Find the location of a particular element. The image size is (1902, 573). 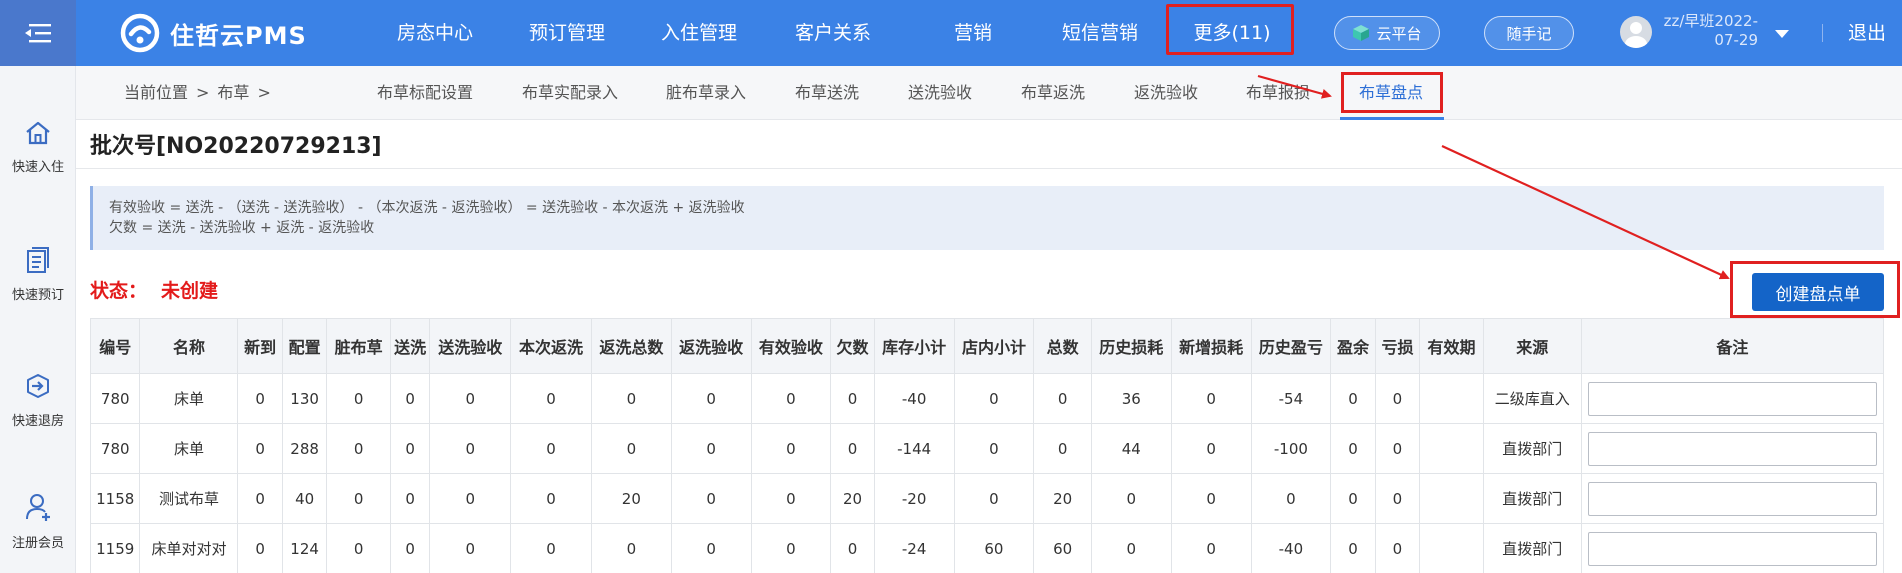

nav-more: 更多(11) is located at coordinates (1232, 33).